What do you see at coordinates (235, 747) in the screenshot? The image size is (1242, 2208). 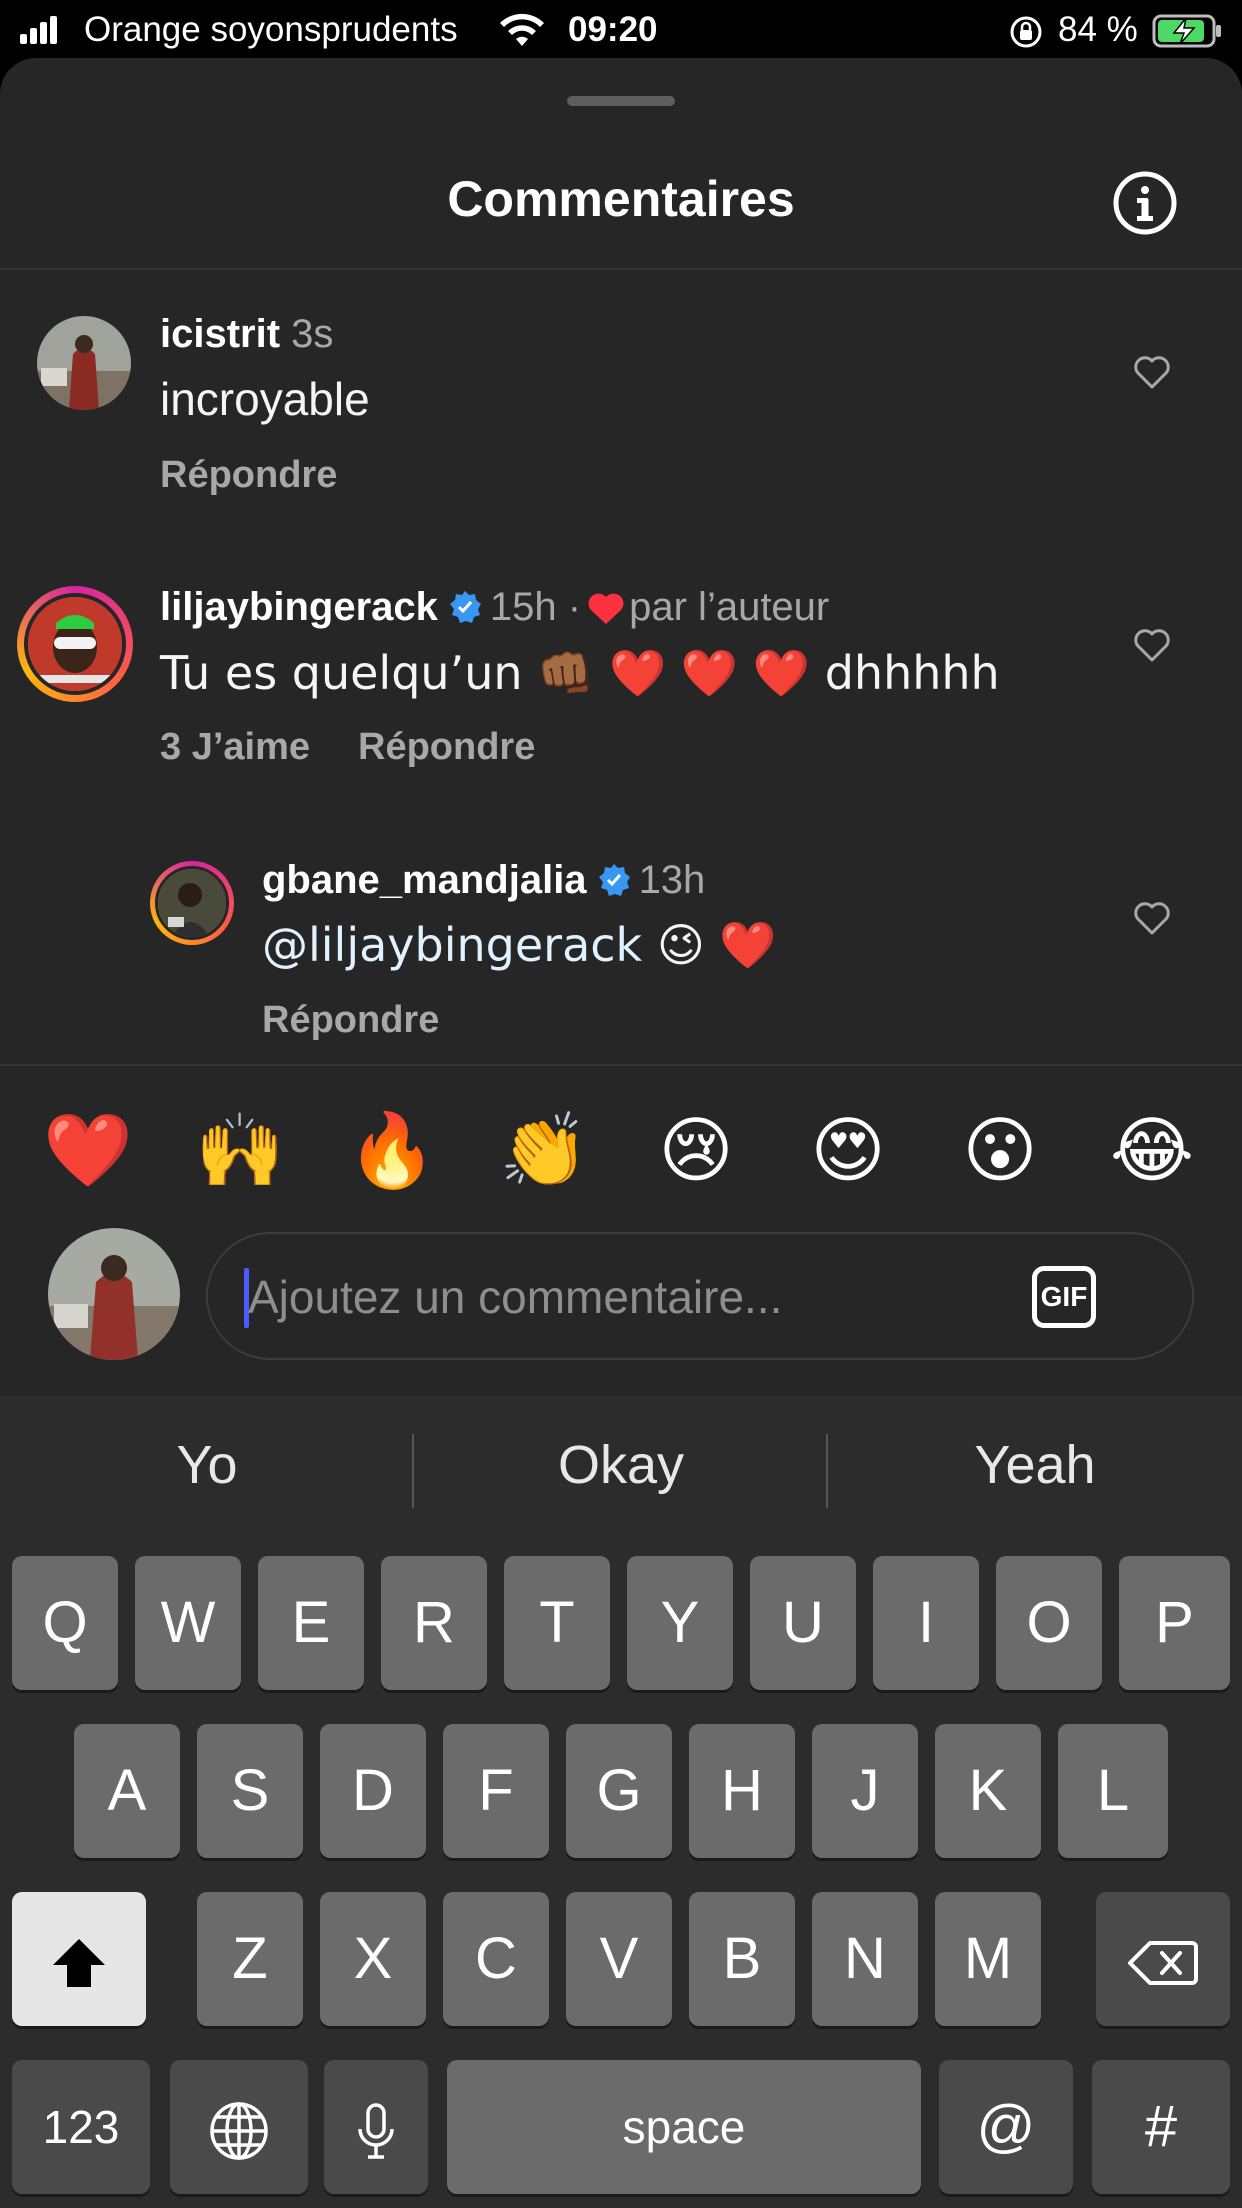 I see `likes-count-button: 3 J’aime` at bounding box center [235, 747].